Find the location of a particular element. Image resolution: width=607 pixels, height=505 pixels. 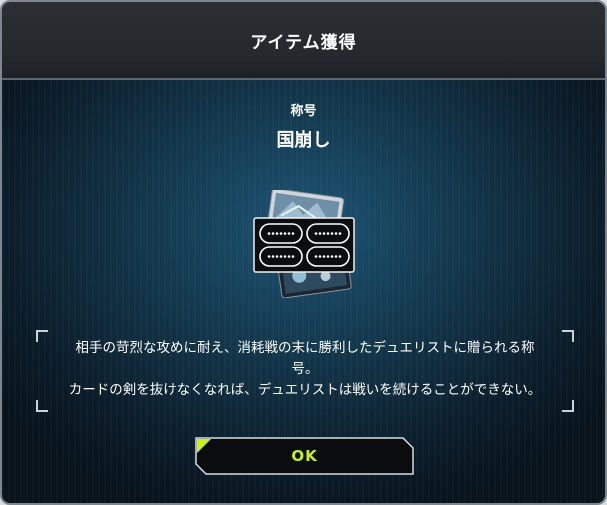

ok-button: OK is located at coordinates (304, 456).